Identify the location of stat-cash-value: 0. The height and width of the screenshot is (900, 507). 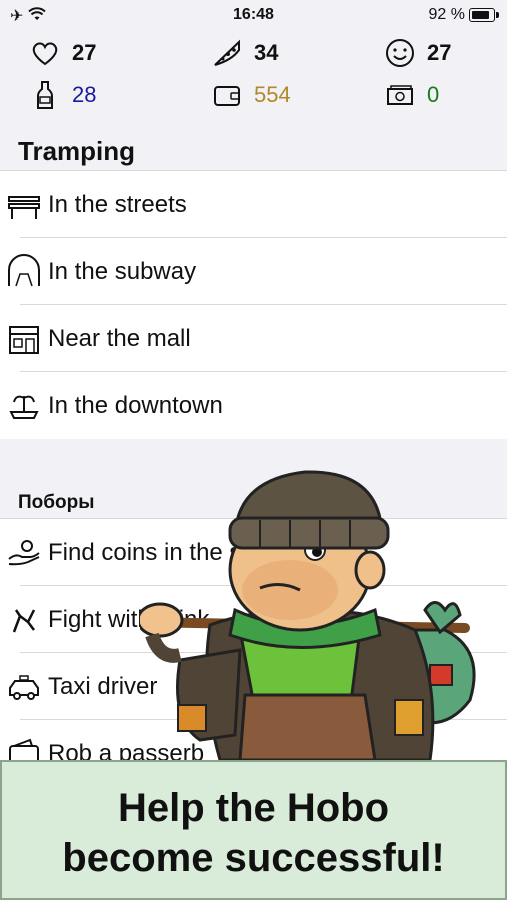
(433, 94).